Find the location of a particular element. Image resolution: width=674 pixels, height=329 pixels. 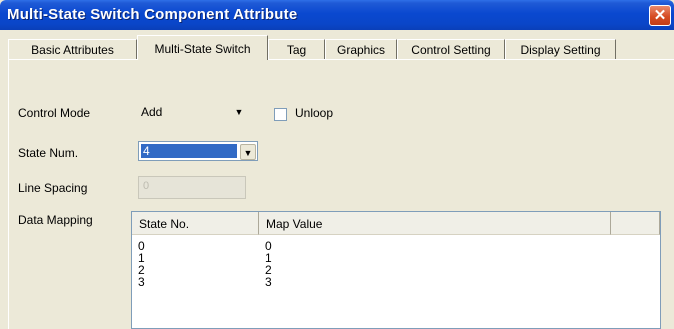

tab-label: Graphics is located at coordinates (361, 50).